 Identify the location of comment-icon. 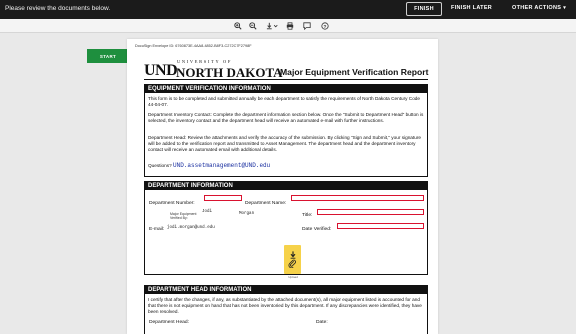
(307, 26).